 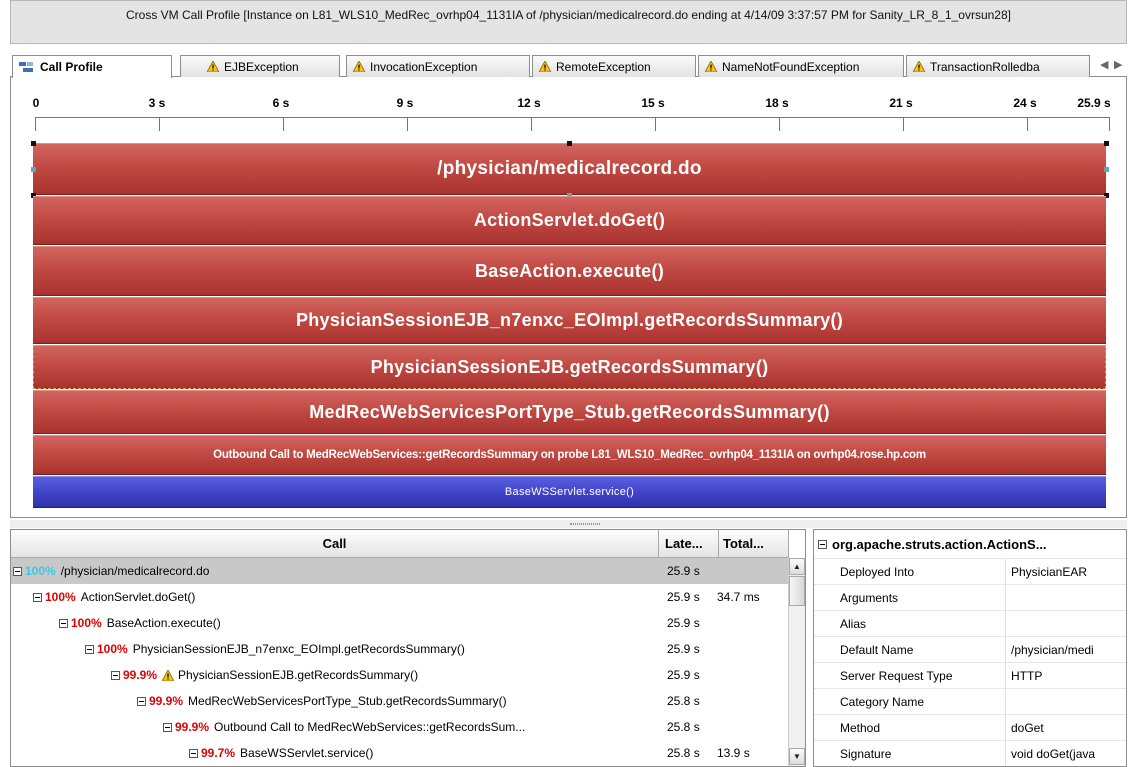 What do you see at coordinates (1025, 103) in the screenshot?
I see `tick-label: 24 s` at bounding box center [1025, 103].